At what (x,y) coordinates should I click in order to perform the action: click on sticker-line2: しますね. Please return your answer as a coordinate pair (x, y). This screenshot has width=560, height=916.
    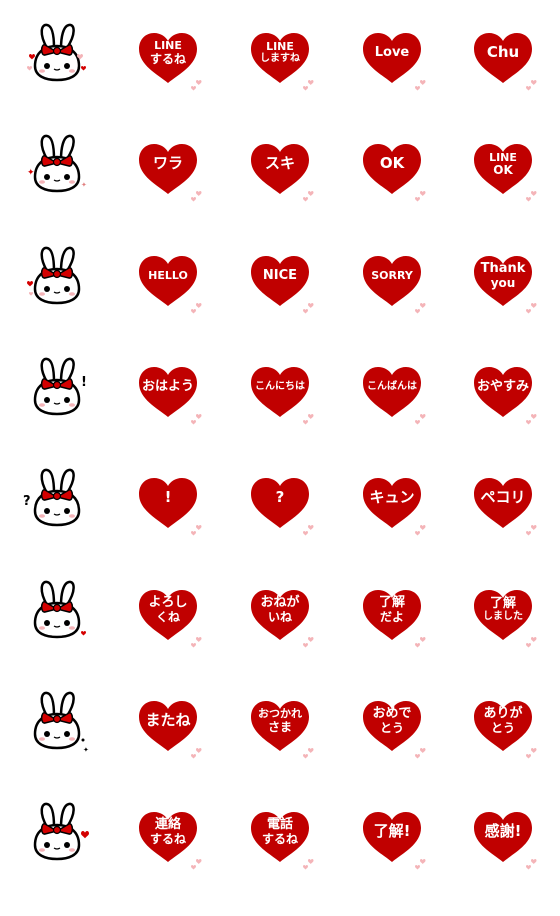
    Looking at the image, I should click on (280, 59).